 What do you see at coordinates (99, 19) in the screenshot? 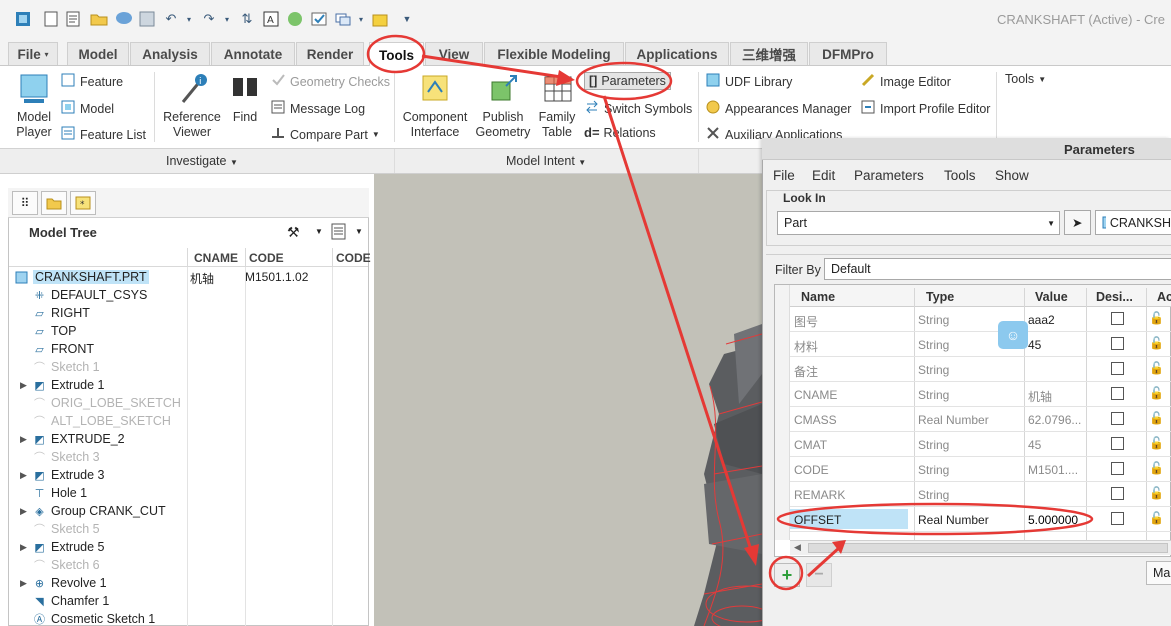
I see `open-icon` at bounding box center [99, 19].